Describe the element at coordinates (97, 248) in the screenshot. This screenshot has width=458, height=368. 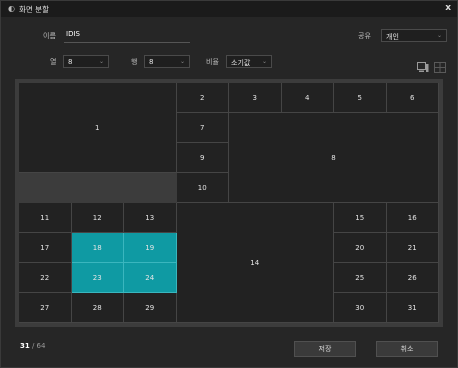
I see `split-cell-18: 18` at that location.